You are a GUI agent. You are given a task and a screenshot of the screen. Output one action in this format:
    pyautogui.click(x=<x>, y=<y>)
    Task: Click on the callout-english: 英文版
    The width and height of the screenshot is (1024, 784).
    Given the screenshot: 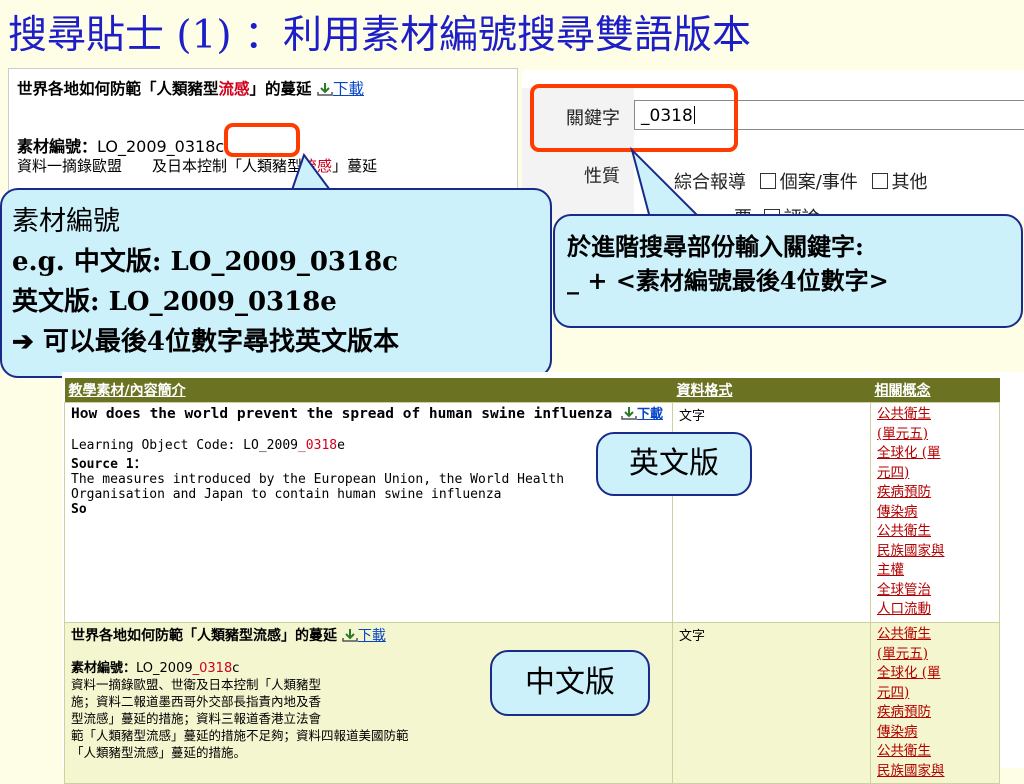 What is the action you would take?
    pyautogui.click(x=674, y=464)
    